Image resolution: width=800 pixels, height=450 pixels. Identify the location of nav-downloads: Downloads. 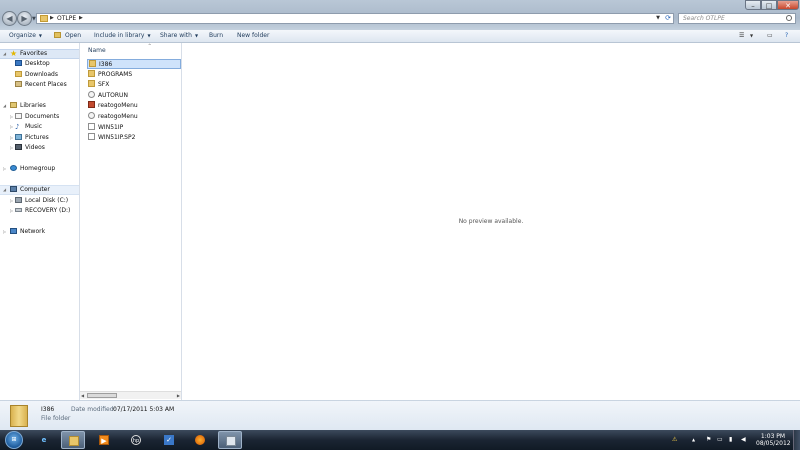
(36, 75).